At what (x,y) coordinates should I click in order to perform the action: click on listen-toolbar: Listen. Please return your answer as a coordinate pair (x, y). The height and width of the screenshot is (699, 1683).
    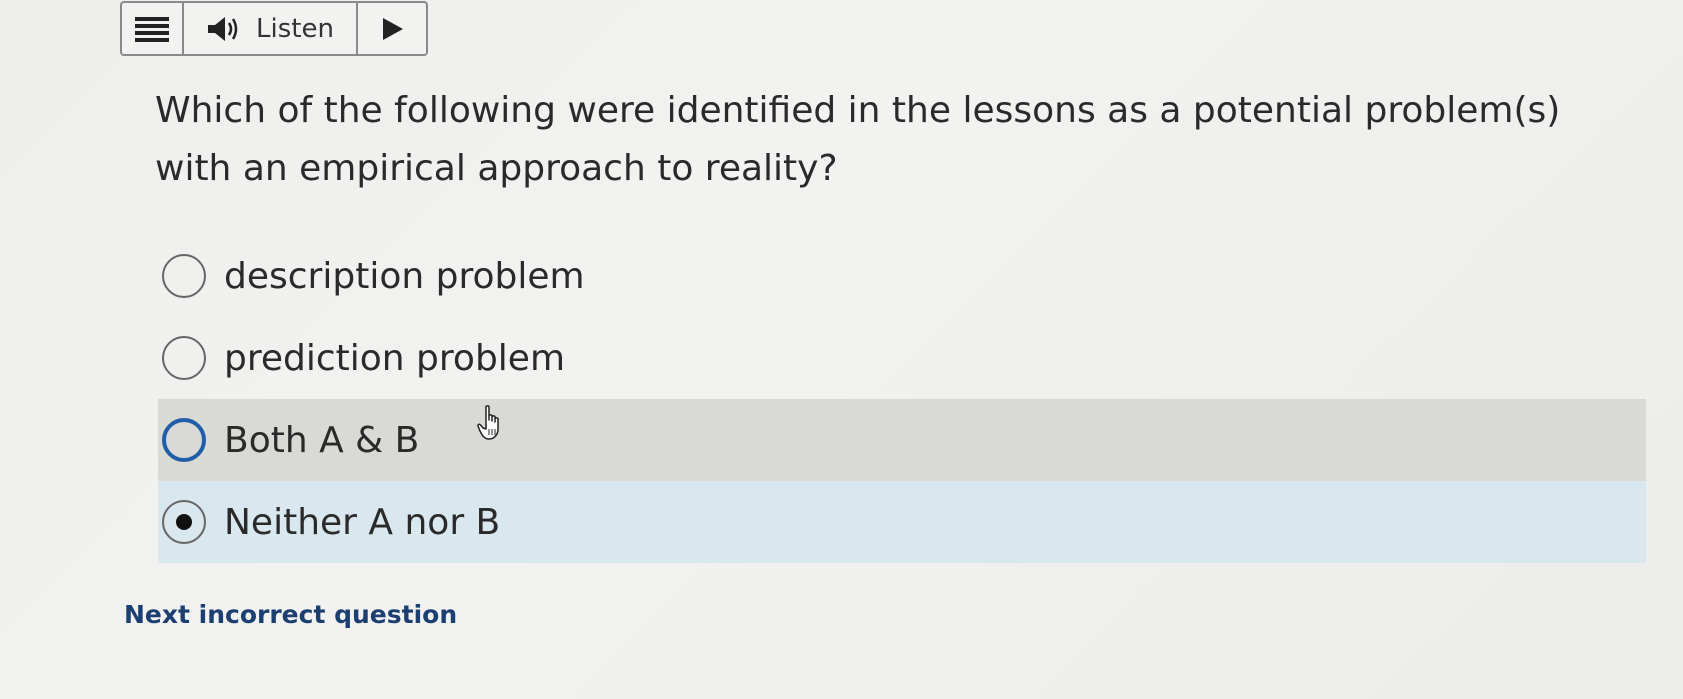
    Looking at the image, I should click on (274, 28).